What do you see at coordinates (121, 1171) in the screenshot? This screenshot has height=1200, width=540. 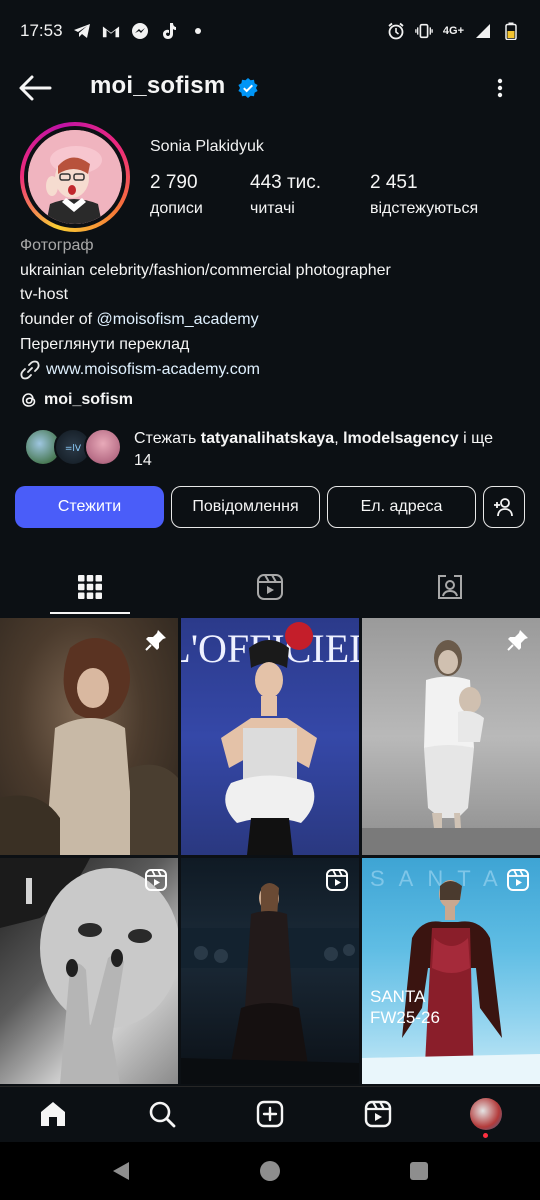 I see `system-back-icon` at bounding box center [121, 1171].